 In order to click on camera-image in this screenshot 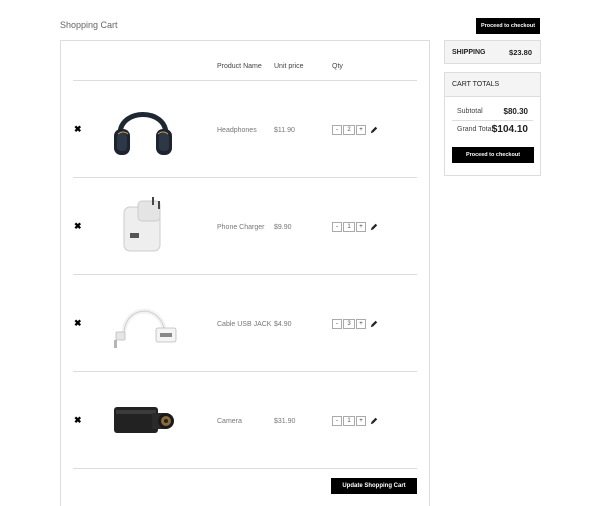, I will do `click(144, 420)`.